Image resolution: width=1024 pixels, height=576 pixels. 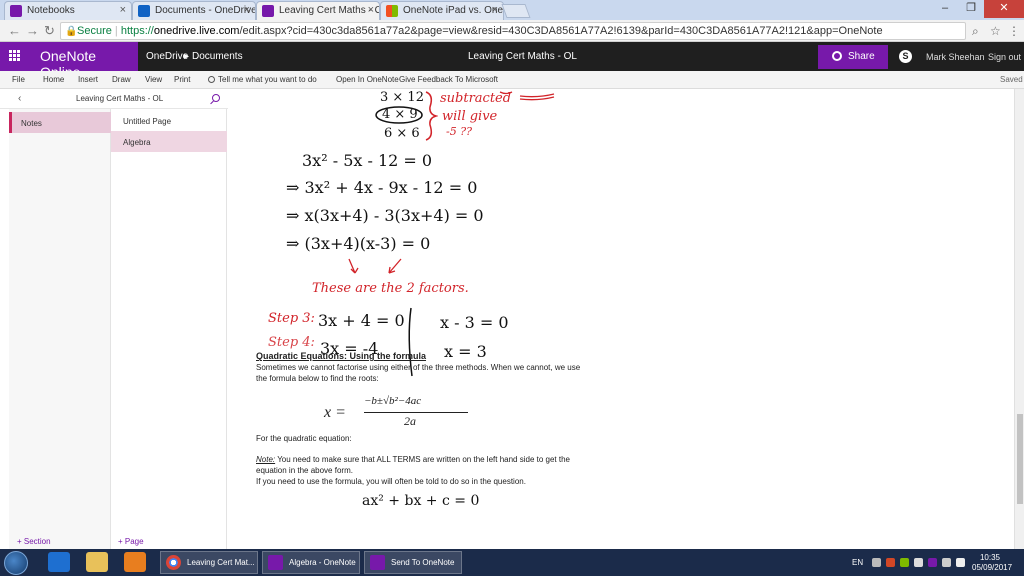 I want to click on restore-button: ❐, so click(x=971, y=9).